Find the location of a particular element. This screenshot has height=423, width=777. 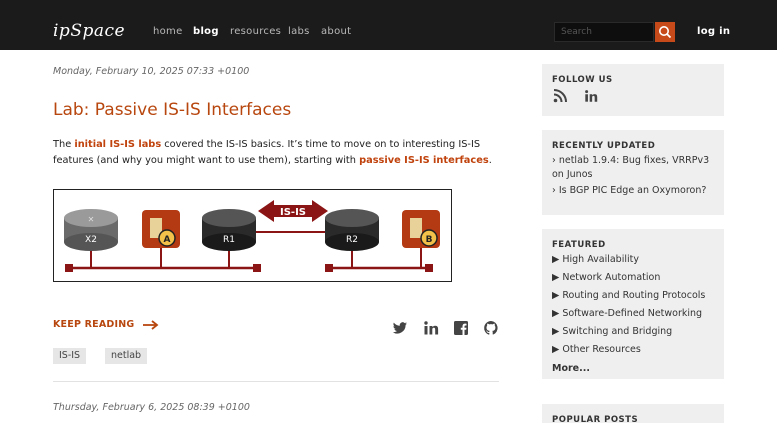

search-input: Search is located at coordinates (604, 32).